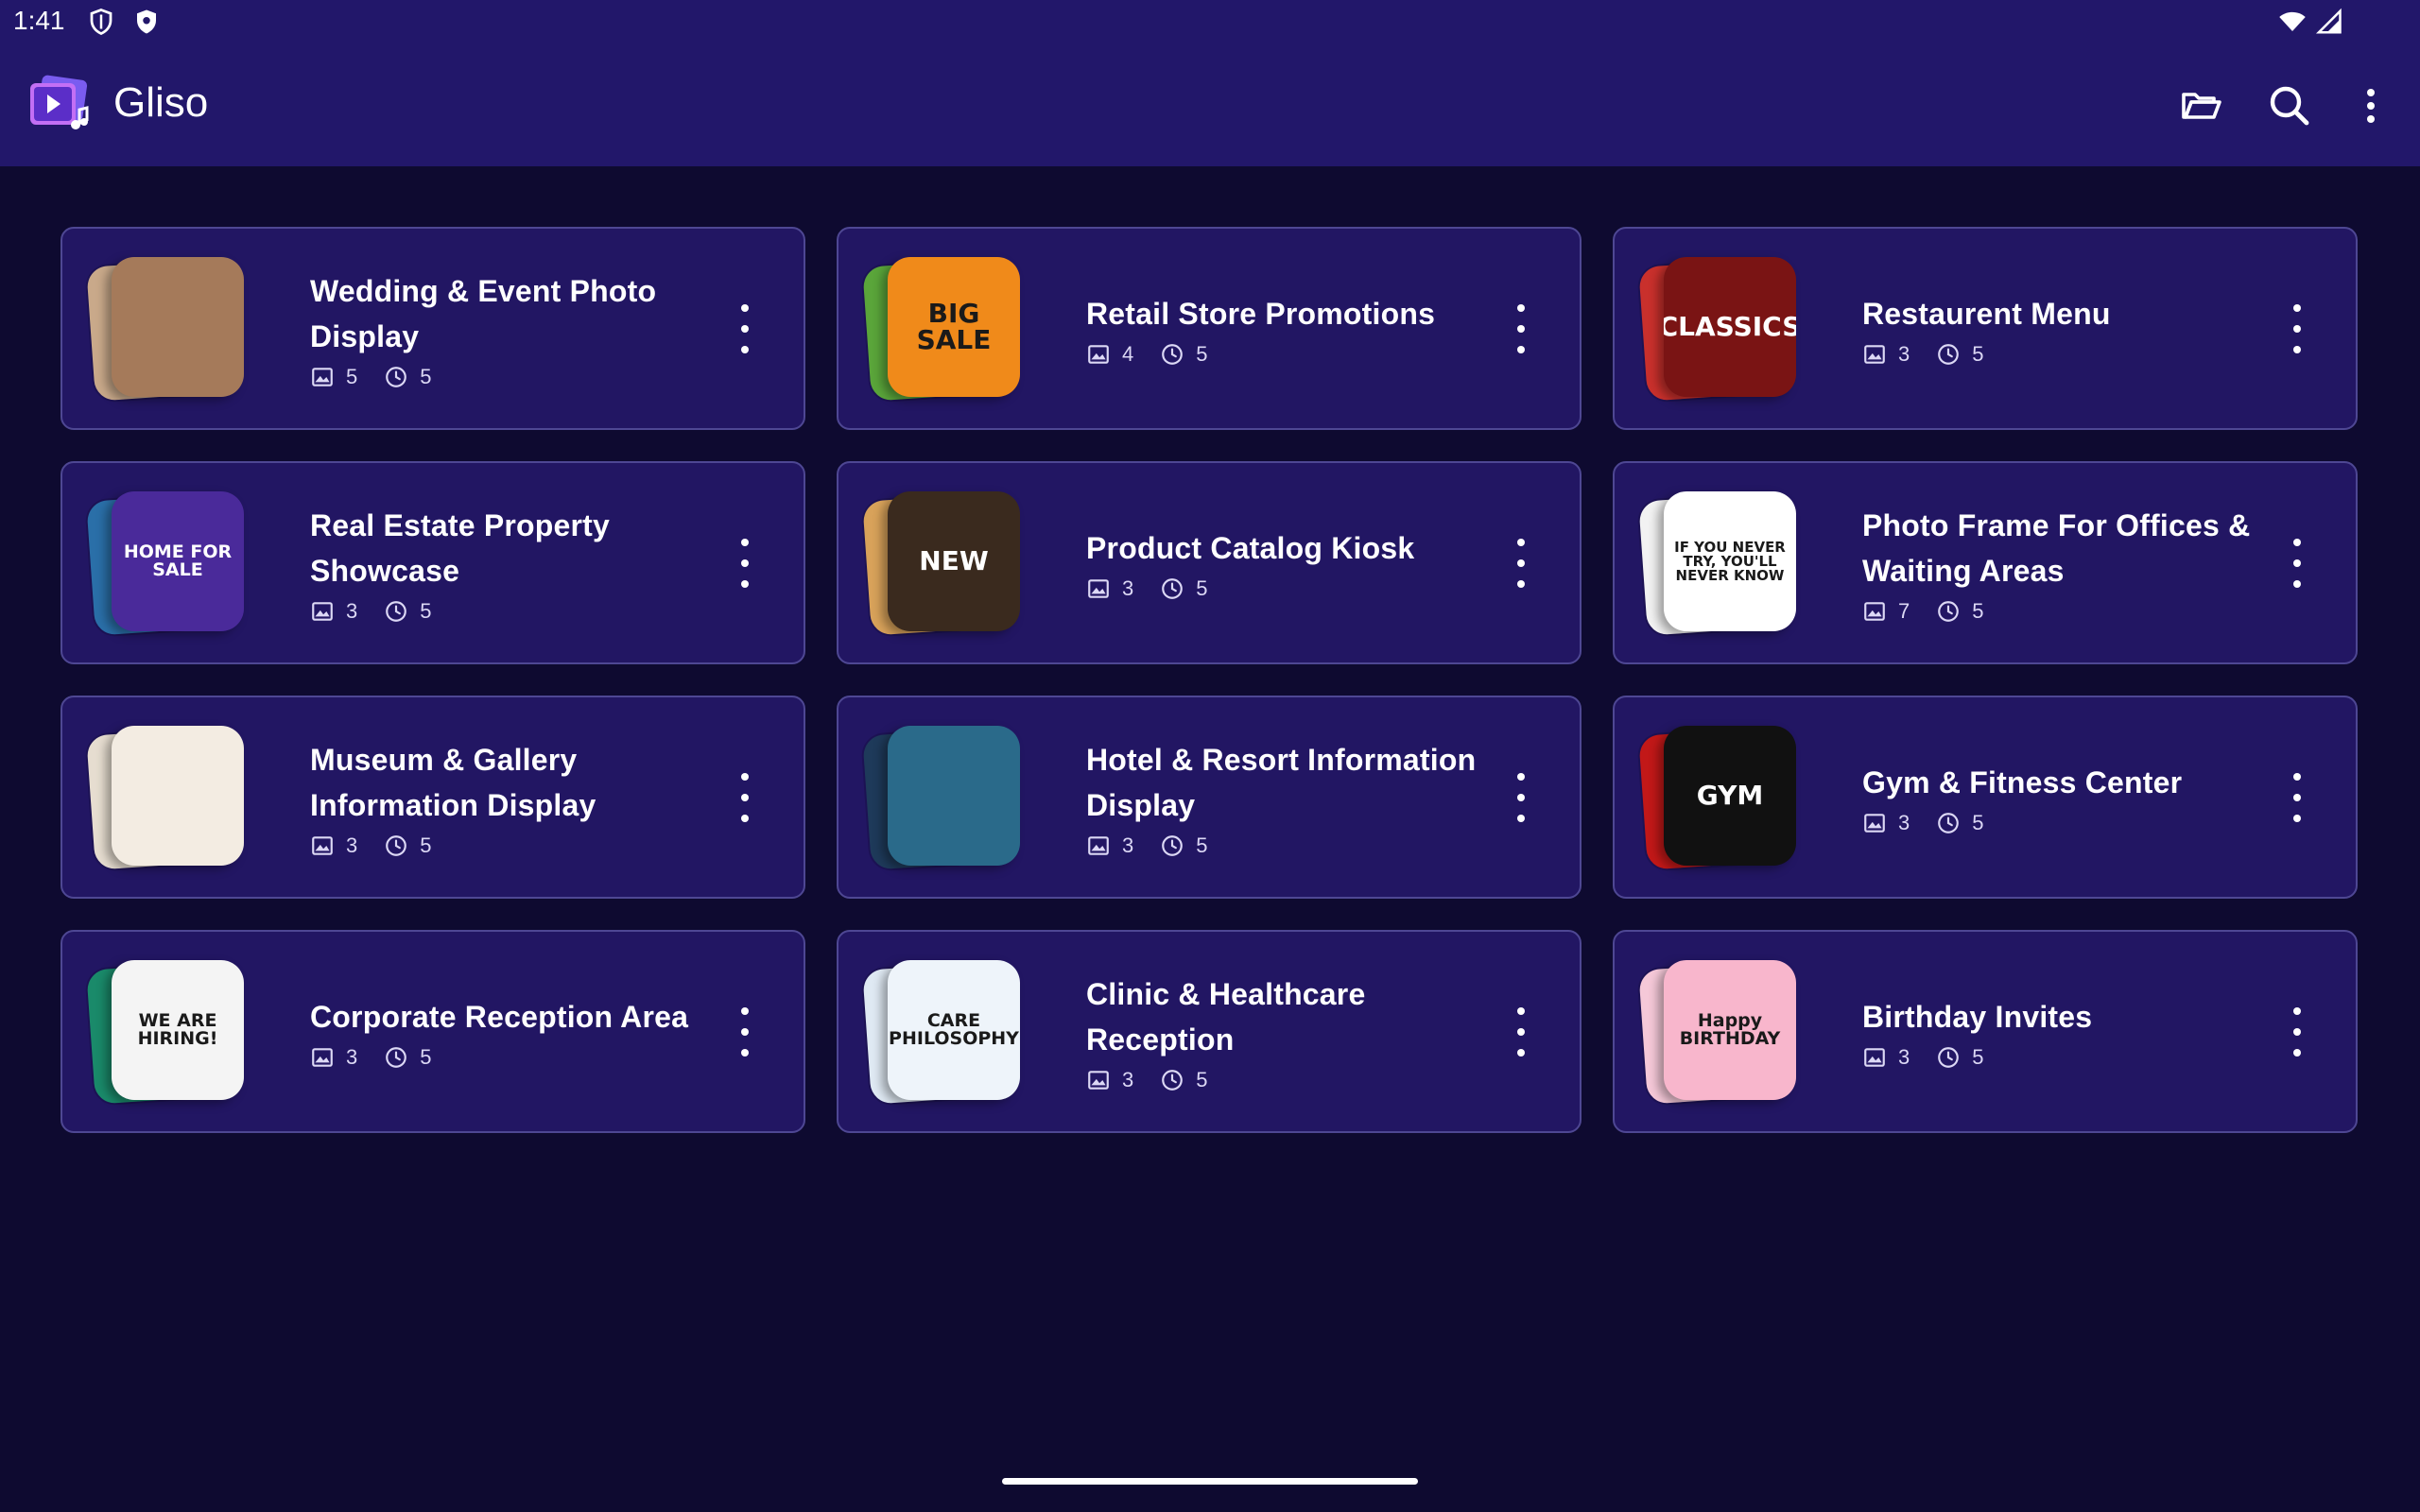 The width and height of the screenshot is (2420, 1512). I want to click on card-title: Museum & Gallery Information Display, so click(453, 782).